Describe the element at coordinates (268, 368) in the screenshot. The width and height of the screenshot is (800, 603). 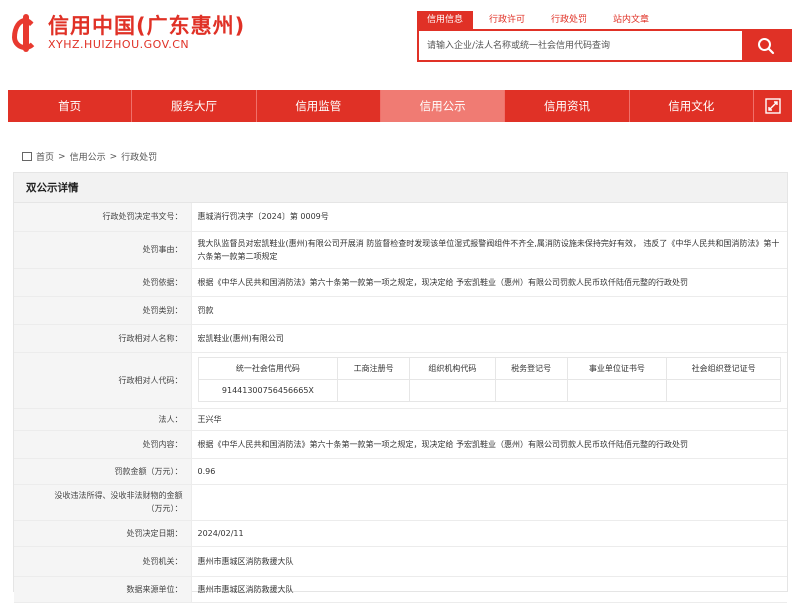
I see `codes-header: 统一社会信用代码` at that location.